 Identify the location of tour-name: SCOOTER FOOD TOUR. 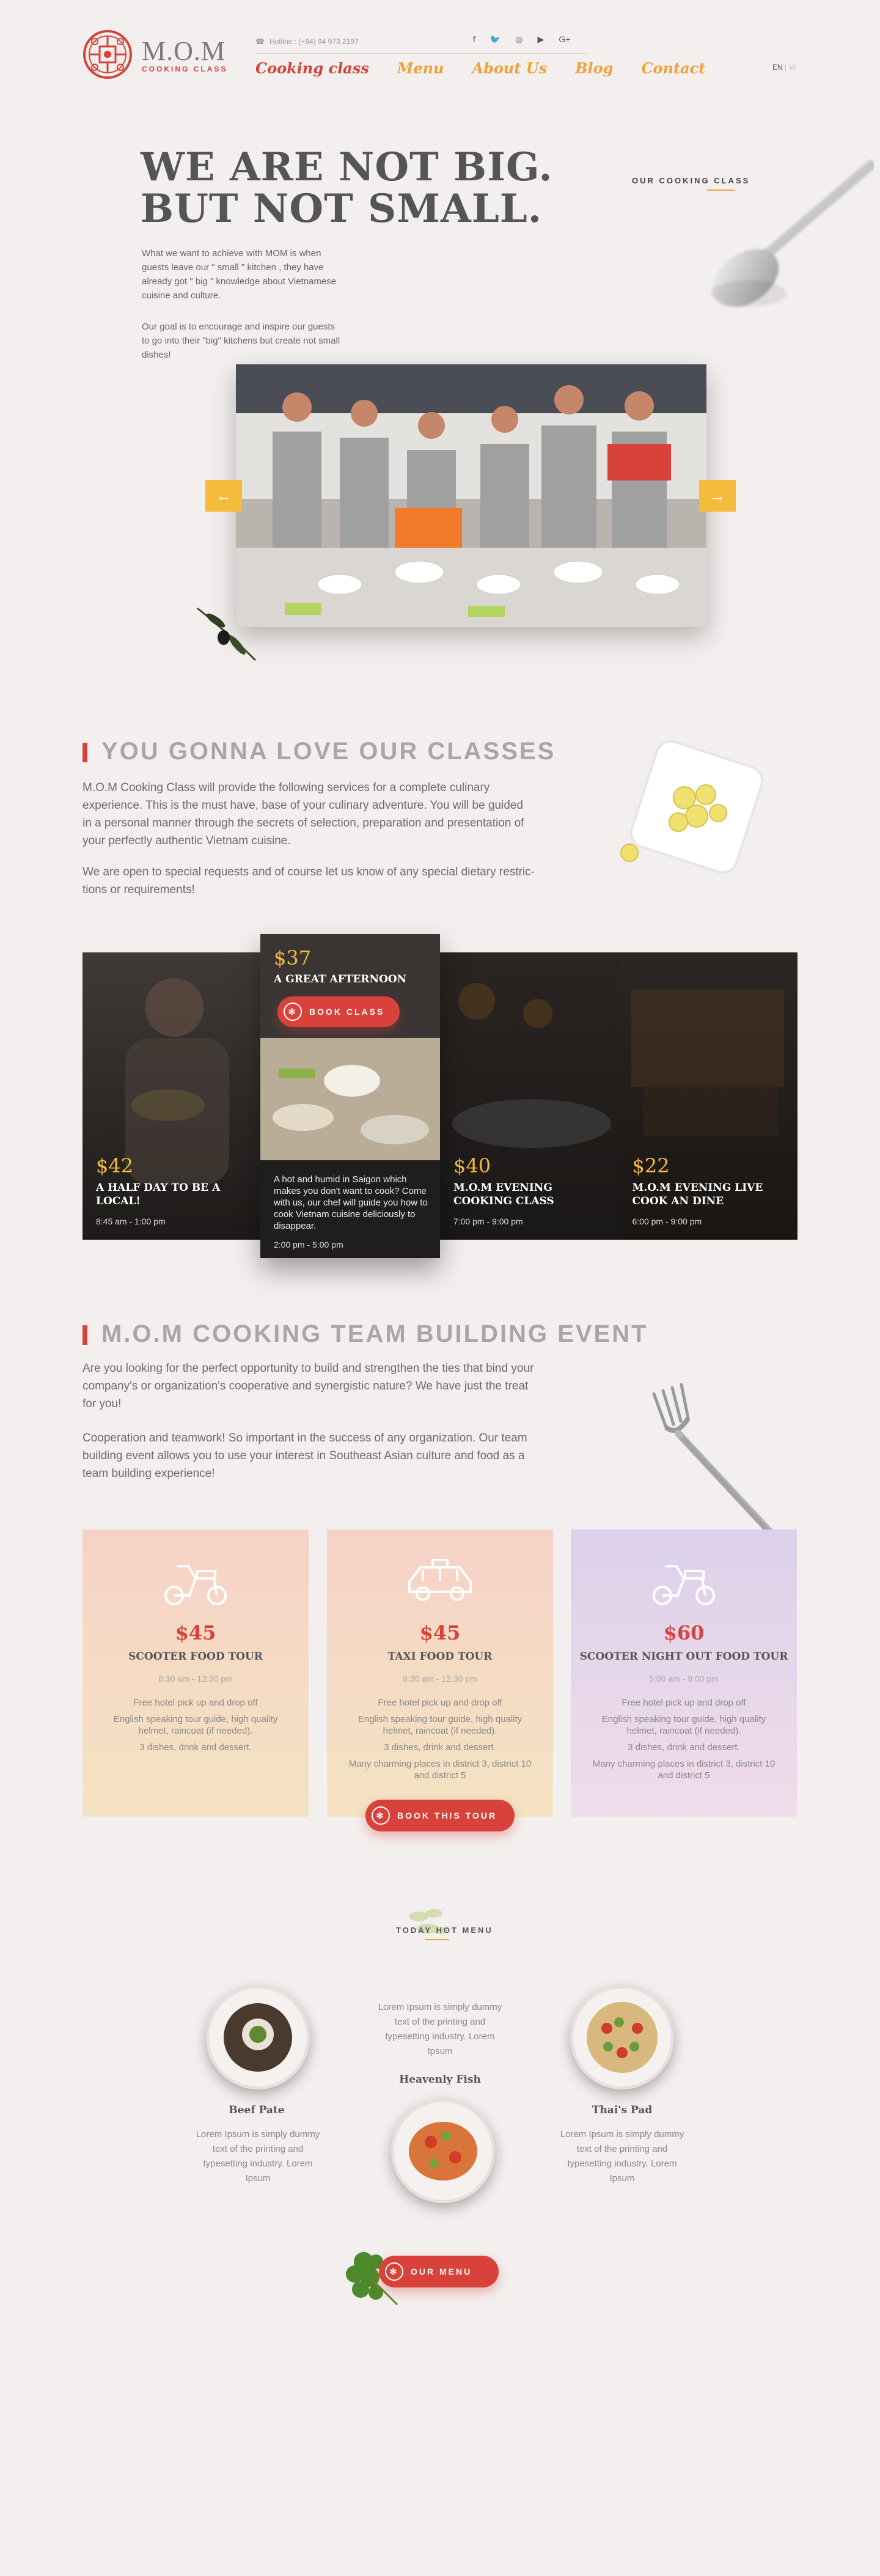
(196, 1657).